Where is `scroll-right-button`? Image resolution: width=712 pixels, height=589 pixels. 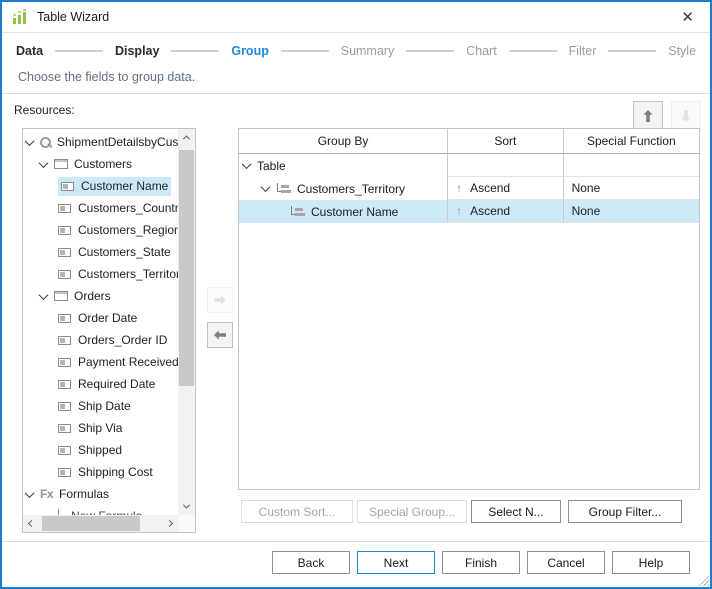
scroll-right-button is located at coordinates (169, 523).